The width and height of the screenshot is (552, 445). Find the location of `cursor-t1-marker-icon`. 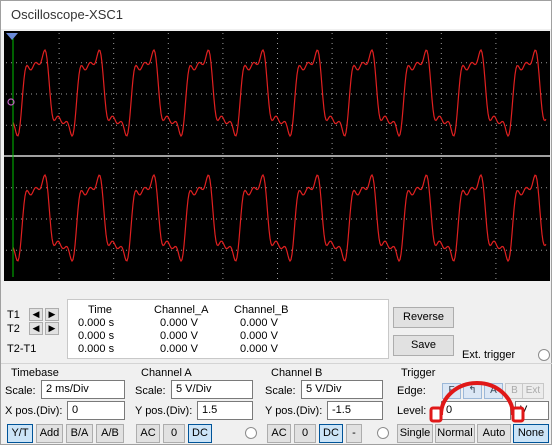

cursor-t1-marker-icon is located at coordinates (12, 36).